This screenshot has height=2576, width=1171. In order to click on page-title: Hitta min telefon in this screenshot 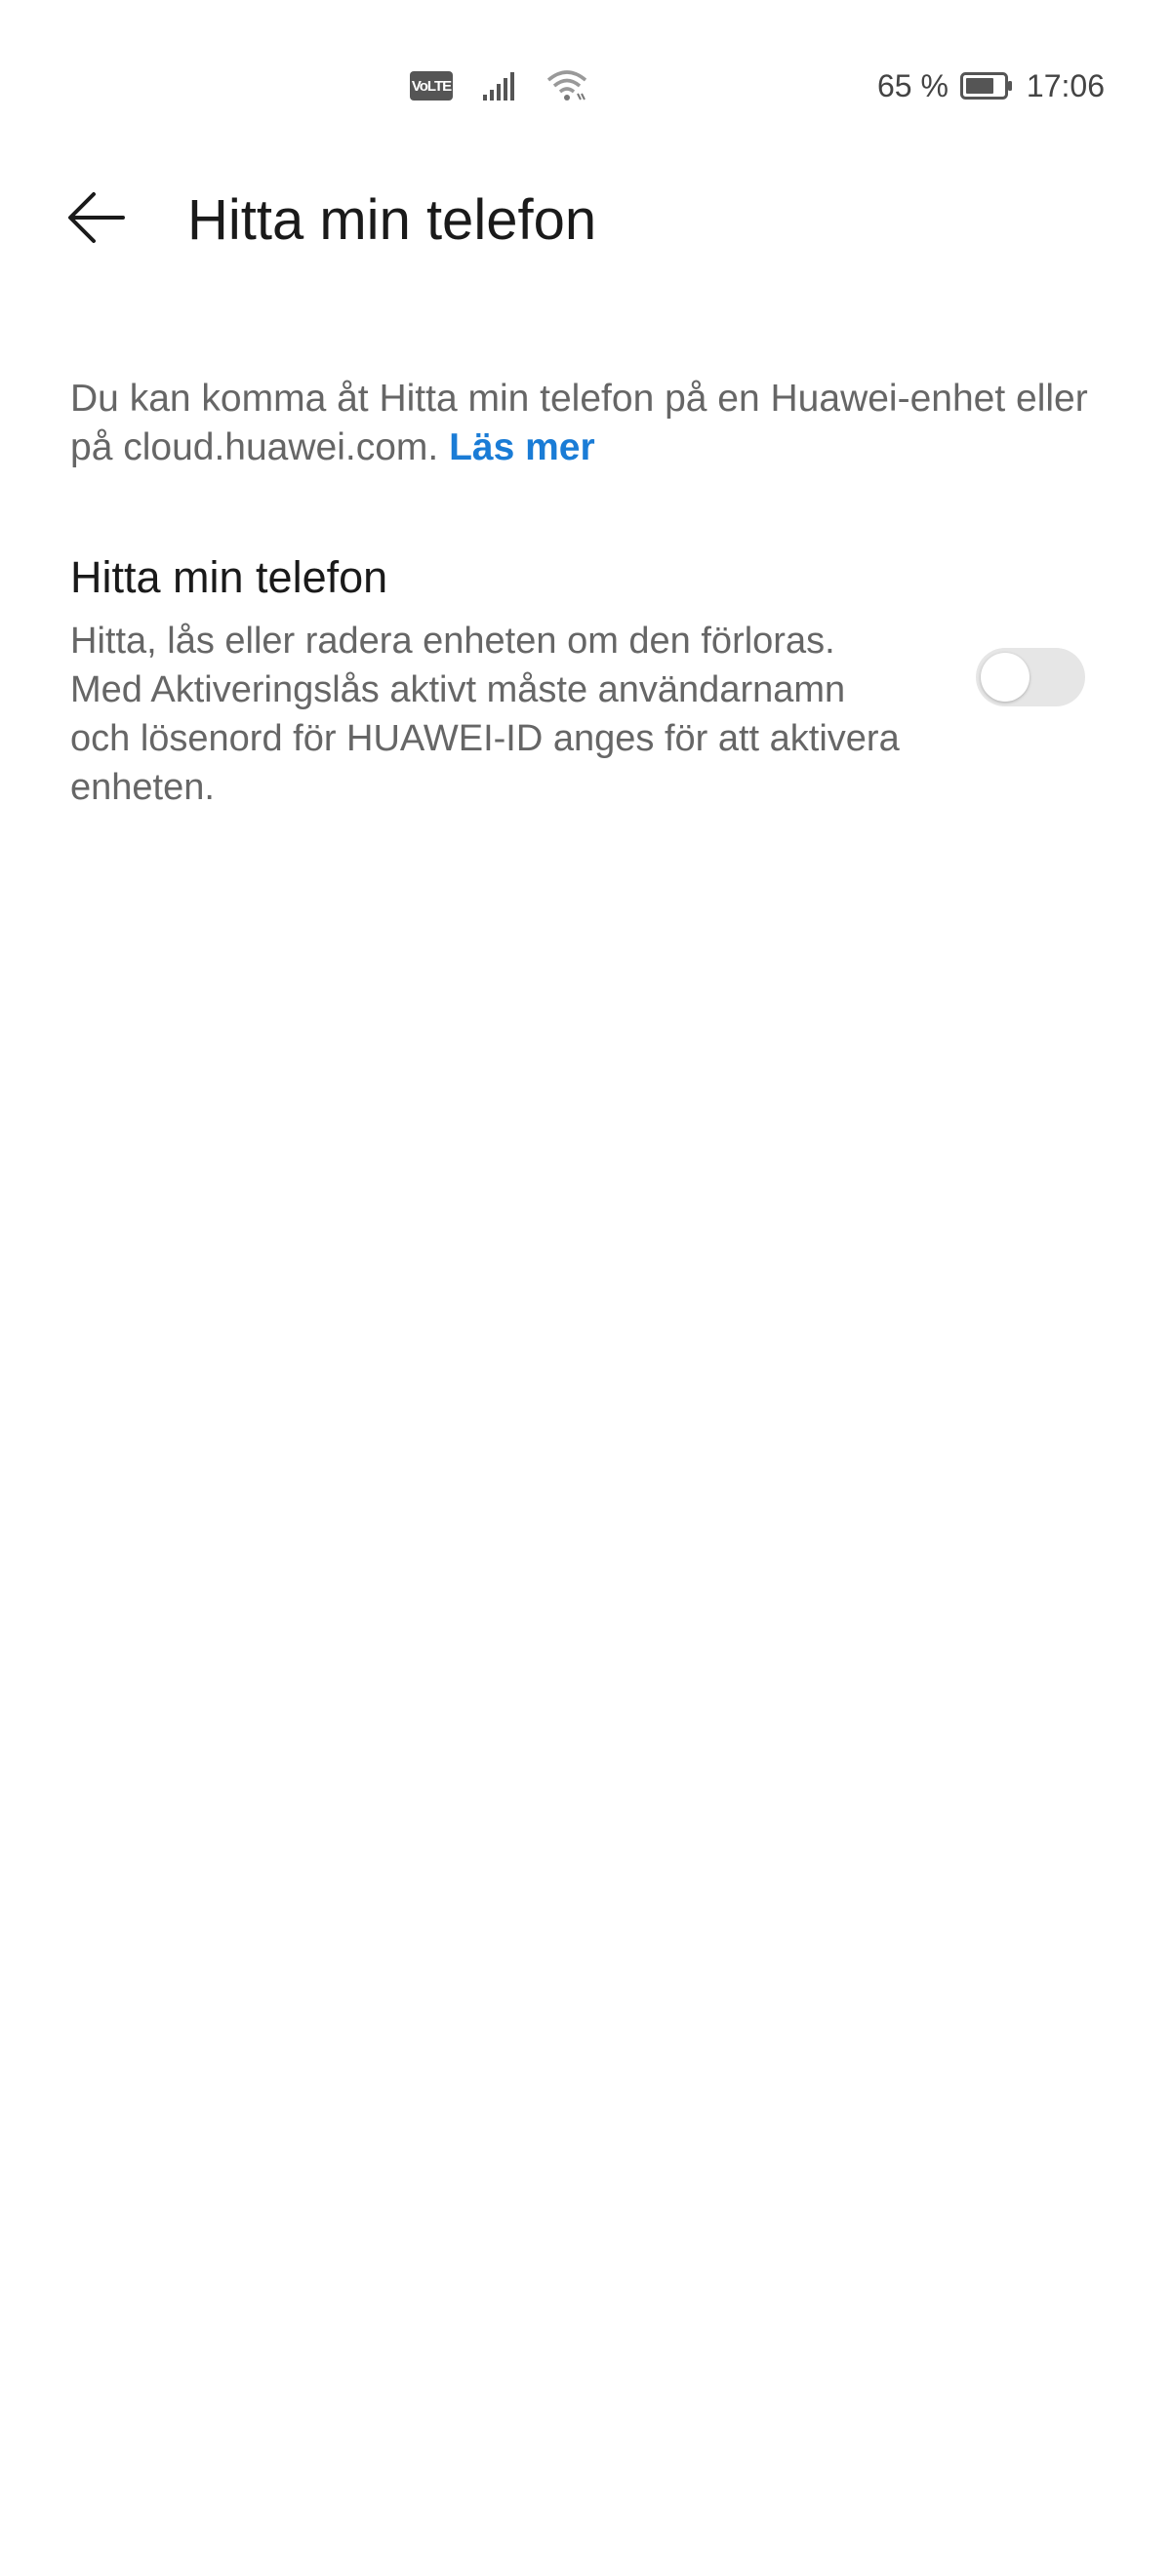, I will do `click(392, 220)`.